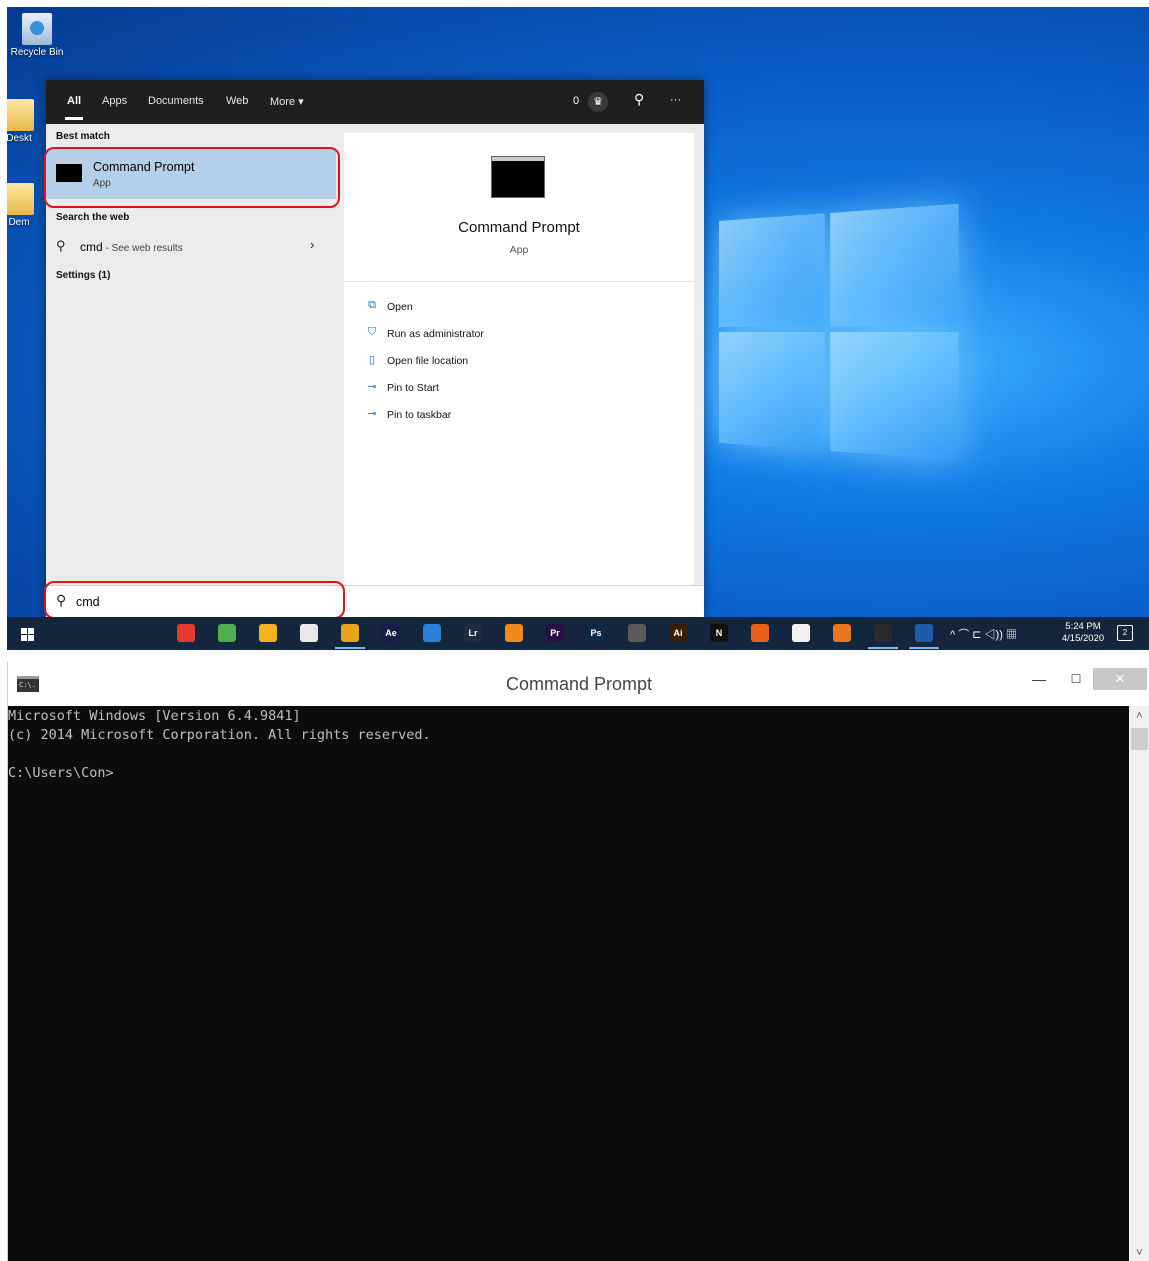 The width and height of the screenshot is (1149, 1261). I want to click on best-match-subtitle: App, so click(102, 183).